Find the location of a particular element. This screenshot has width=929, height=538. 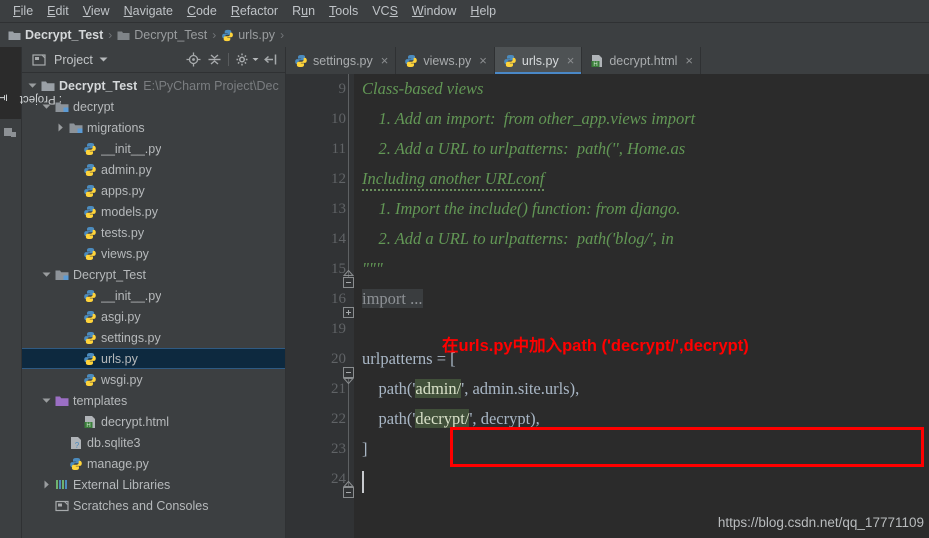

menu-item-vcs: VCS is located at coordinates (385, 11).